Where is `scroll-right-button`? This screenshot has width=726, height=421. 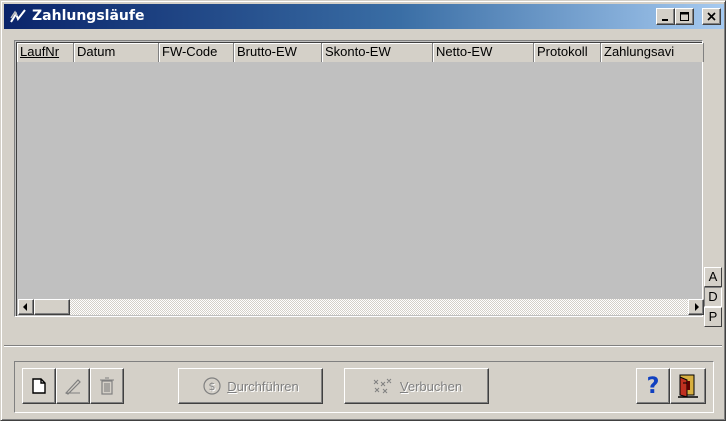 scroll-right-button is located at coordinates (696, 307).